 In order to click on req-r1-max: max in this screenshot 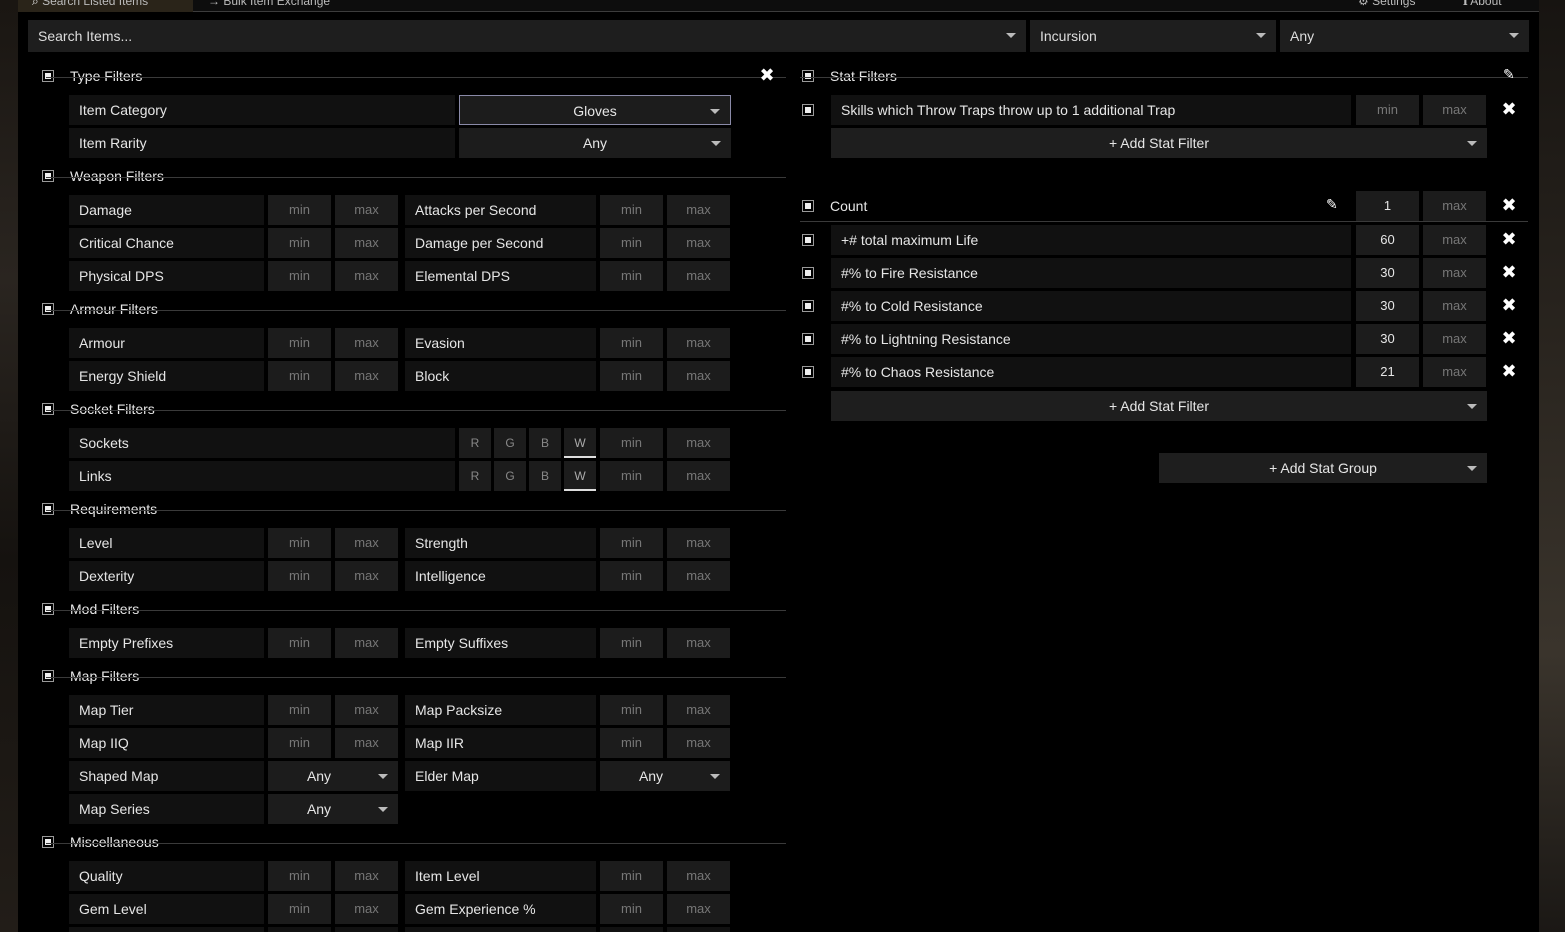, I will do `click(698, 576)`.